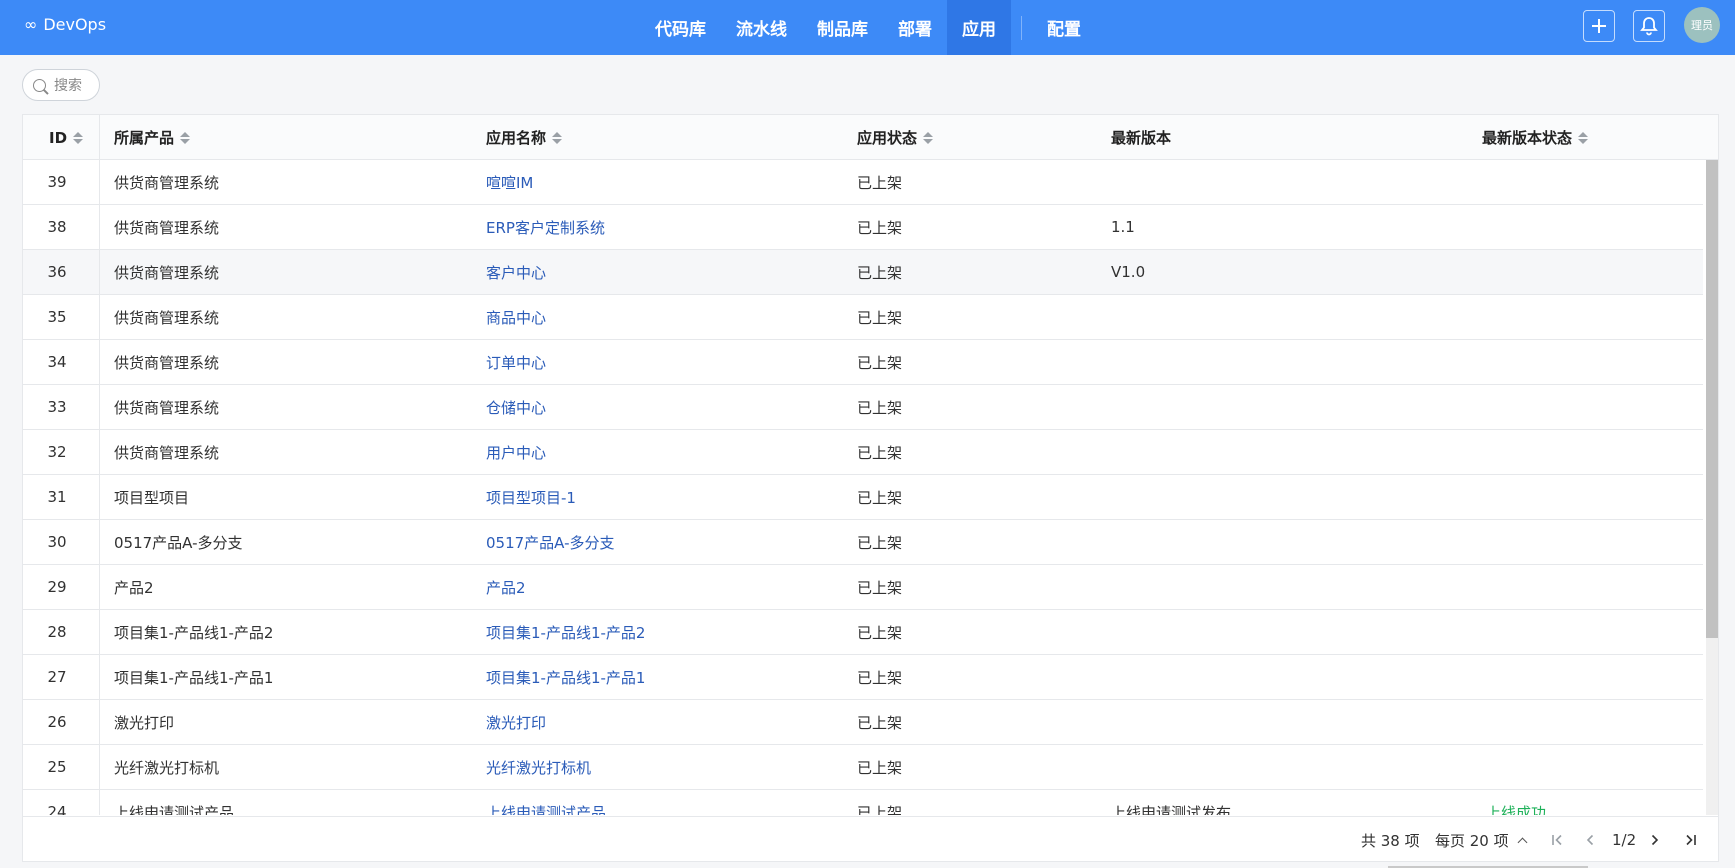 The height and width of the screenshot is (868, 1735). Describe the element at coordinates (1712, 399) in the screenshot. I see `scrollbar-thumb` at that location.